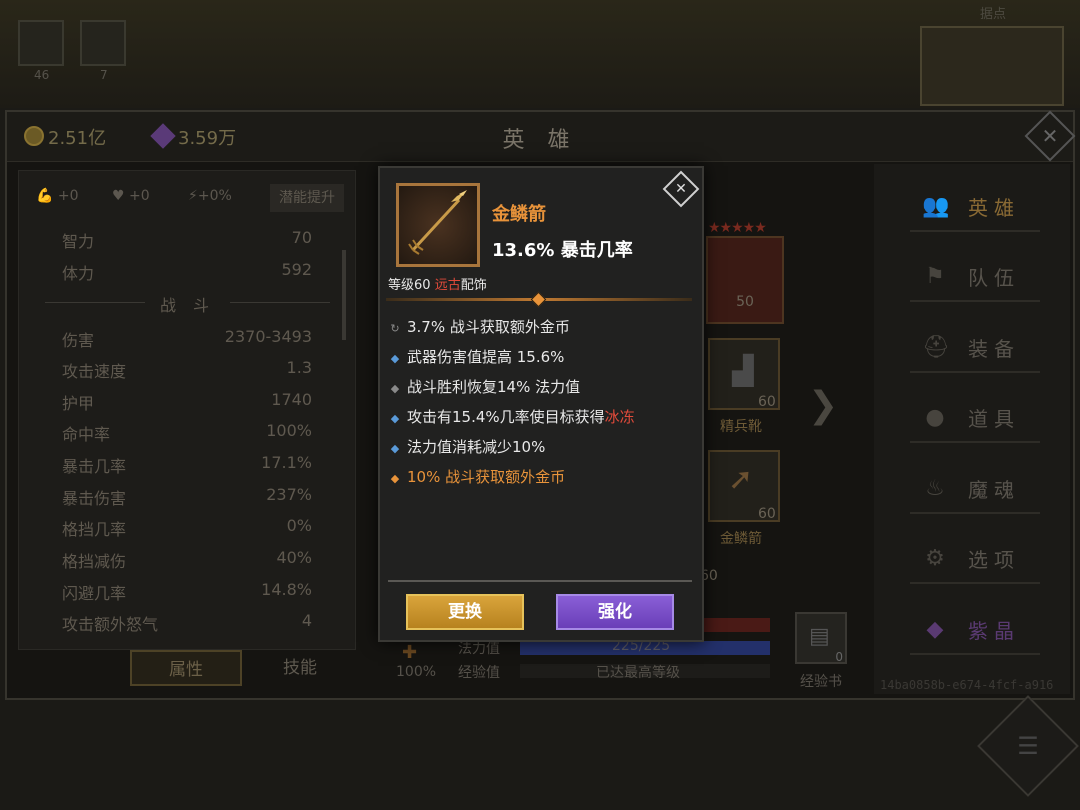  What do you see at coordinates (77, 138) in the screenshot?
I see `gold-amount: 2.51亿` at bounding box center [77, 138].